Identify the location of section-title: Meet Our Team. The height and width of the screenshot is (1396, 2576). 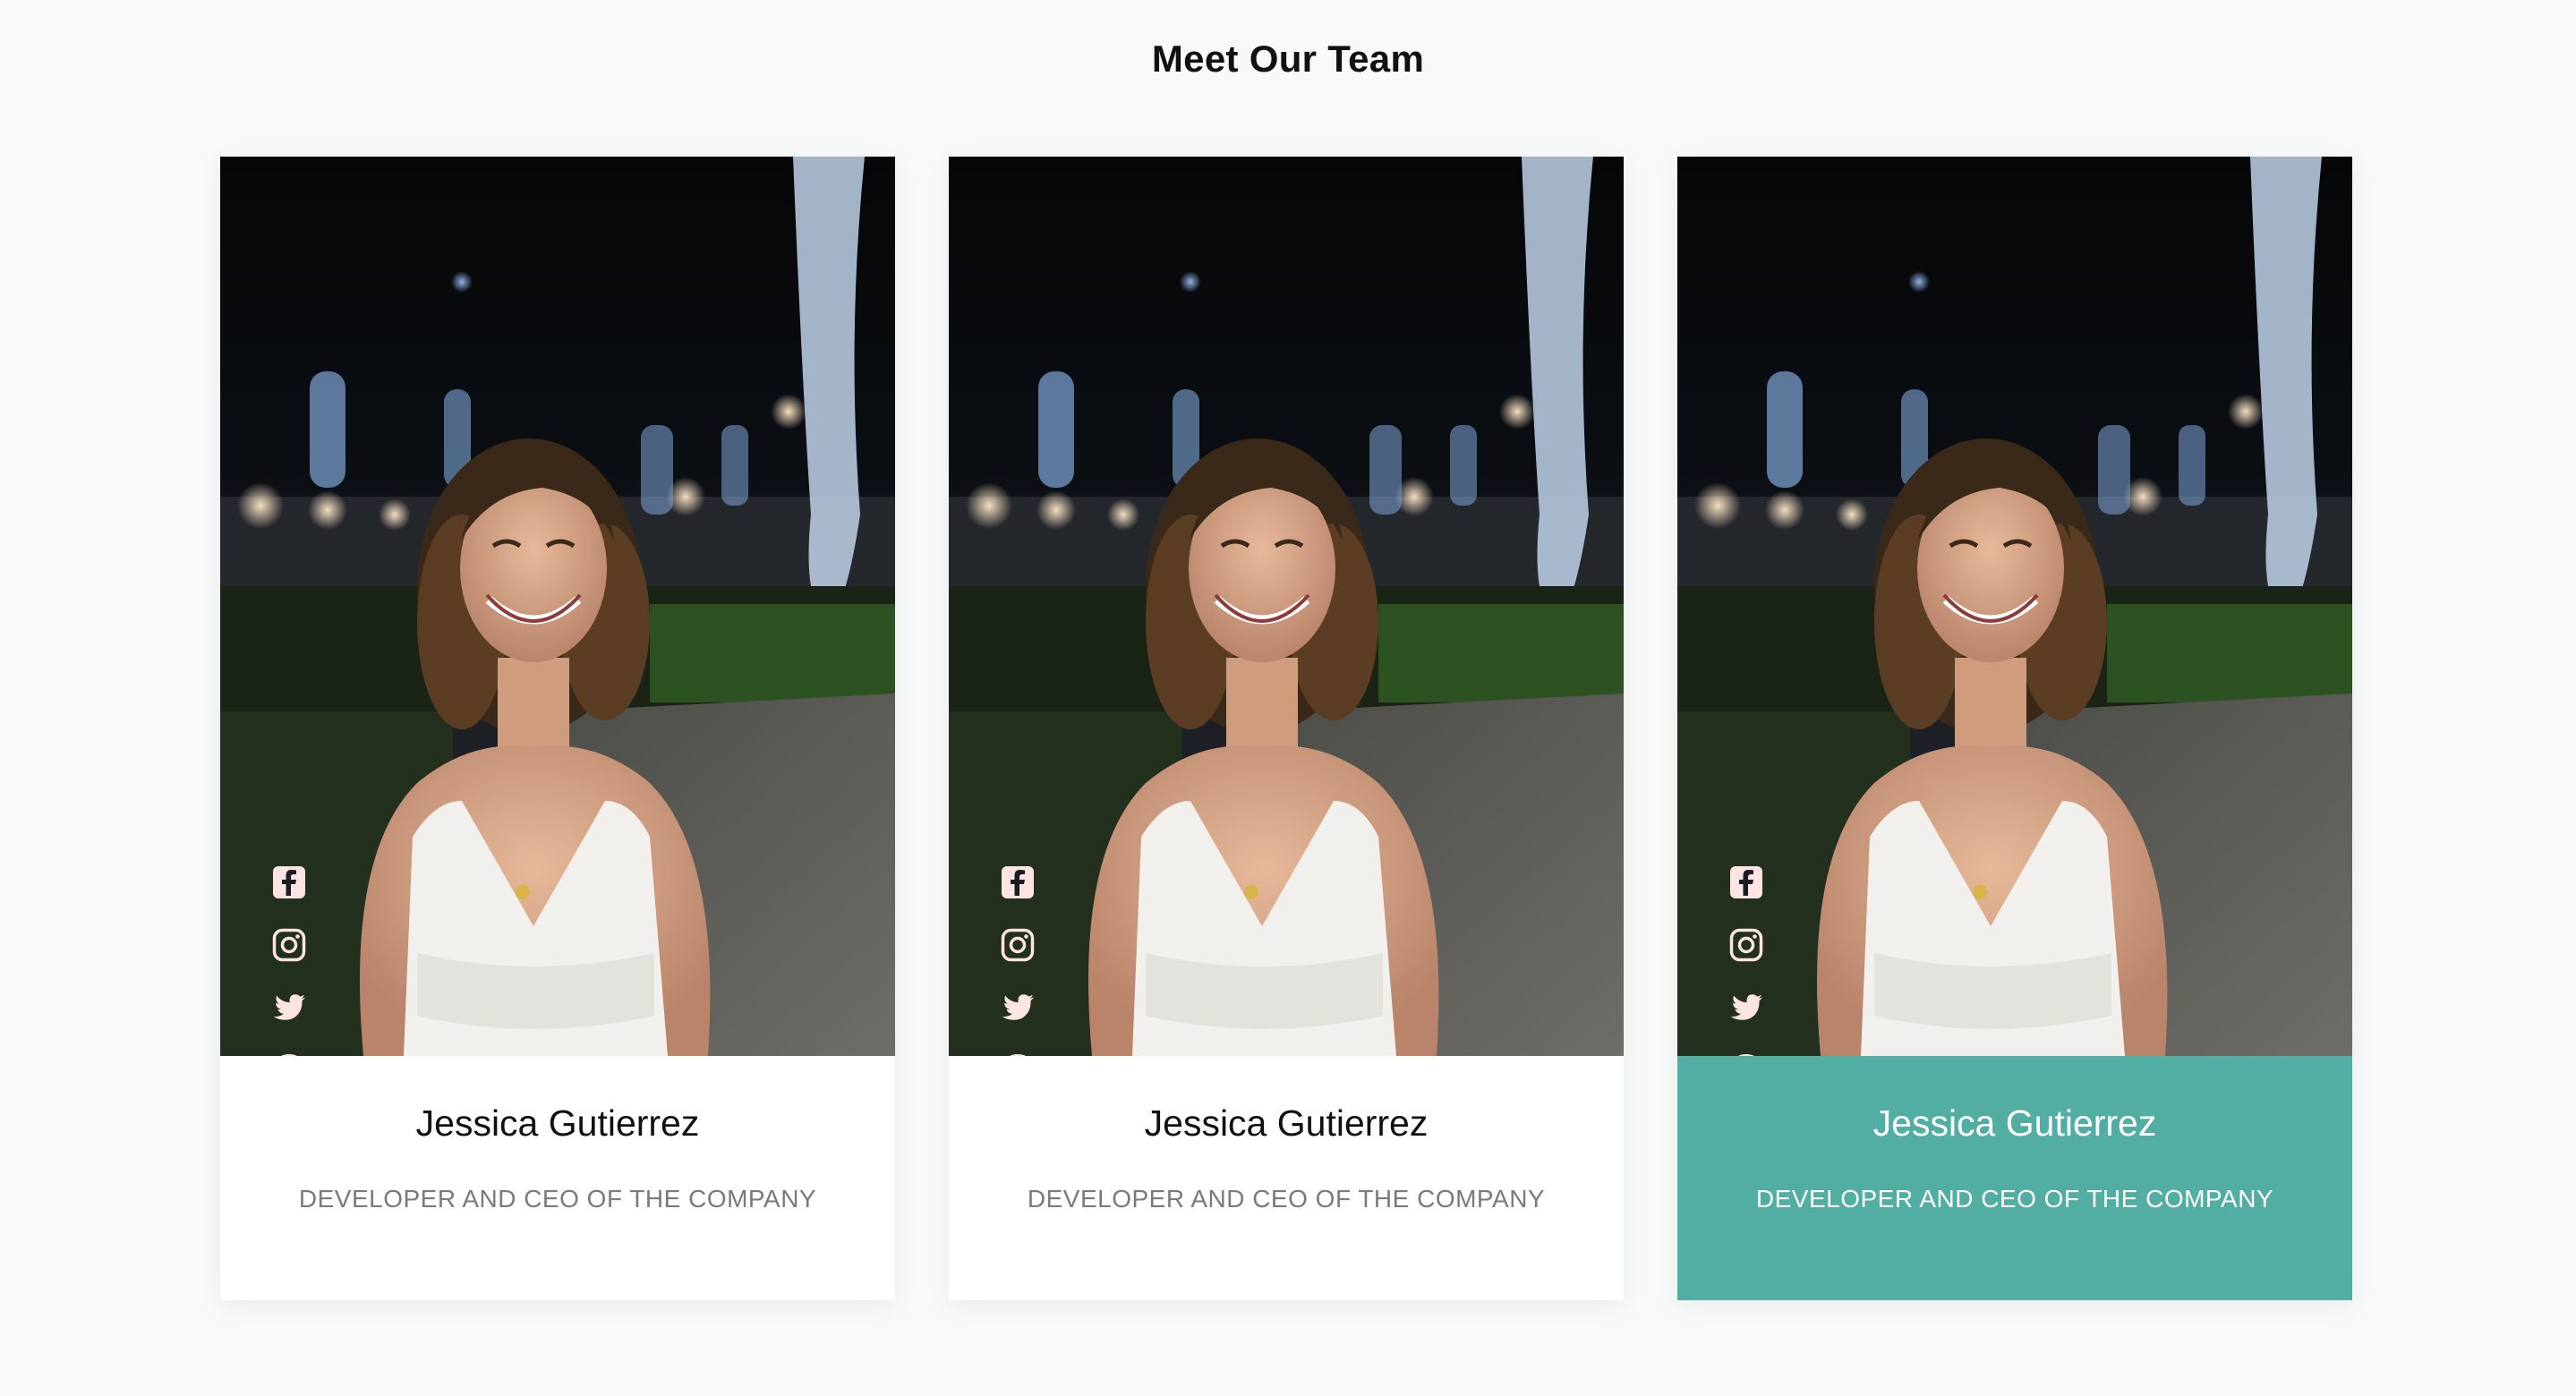
(1288, 59).